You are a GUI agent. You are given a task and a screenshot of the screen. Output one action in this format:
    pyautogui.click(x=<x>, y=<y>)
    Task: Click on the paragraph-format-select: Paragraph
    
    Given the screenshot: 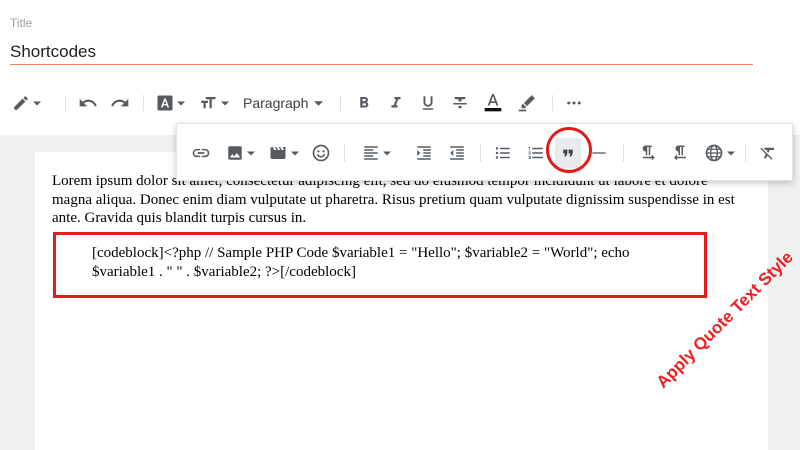 What is the action you would take?
    pyautogui.click(x=283, y=103)
    